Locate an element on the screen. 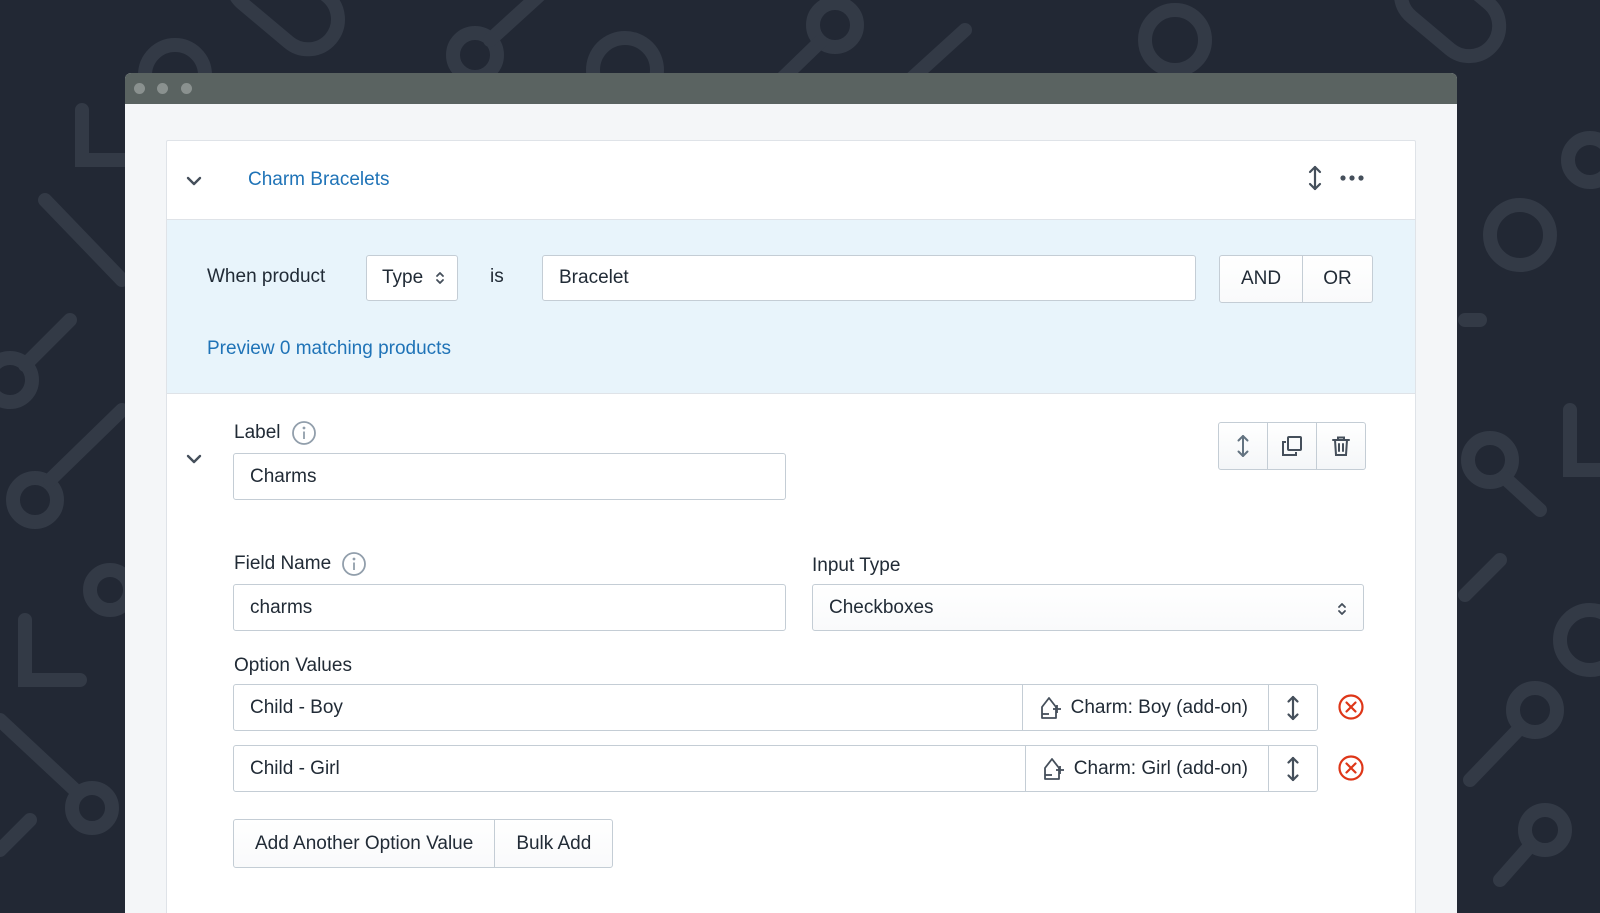 The width and height of the screenshot is (1600, 913). card-header: Charm Bracelets is located at coordinates (791, 180).